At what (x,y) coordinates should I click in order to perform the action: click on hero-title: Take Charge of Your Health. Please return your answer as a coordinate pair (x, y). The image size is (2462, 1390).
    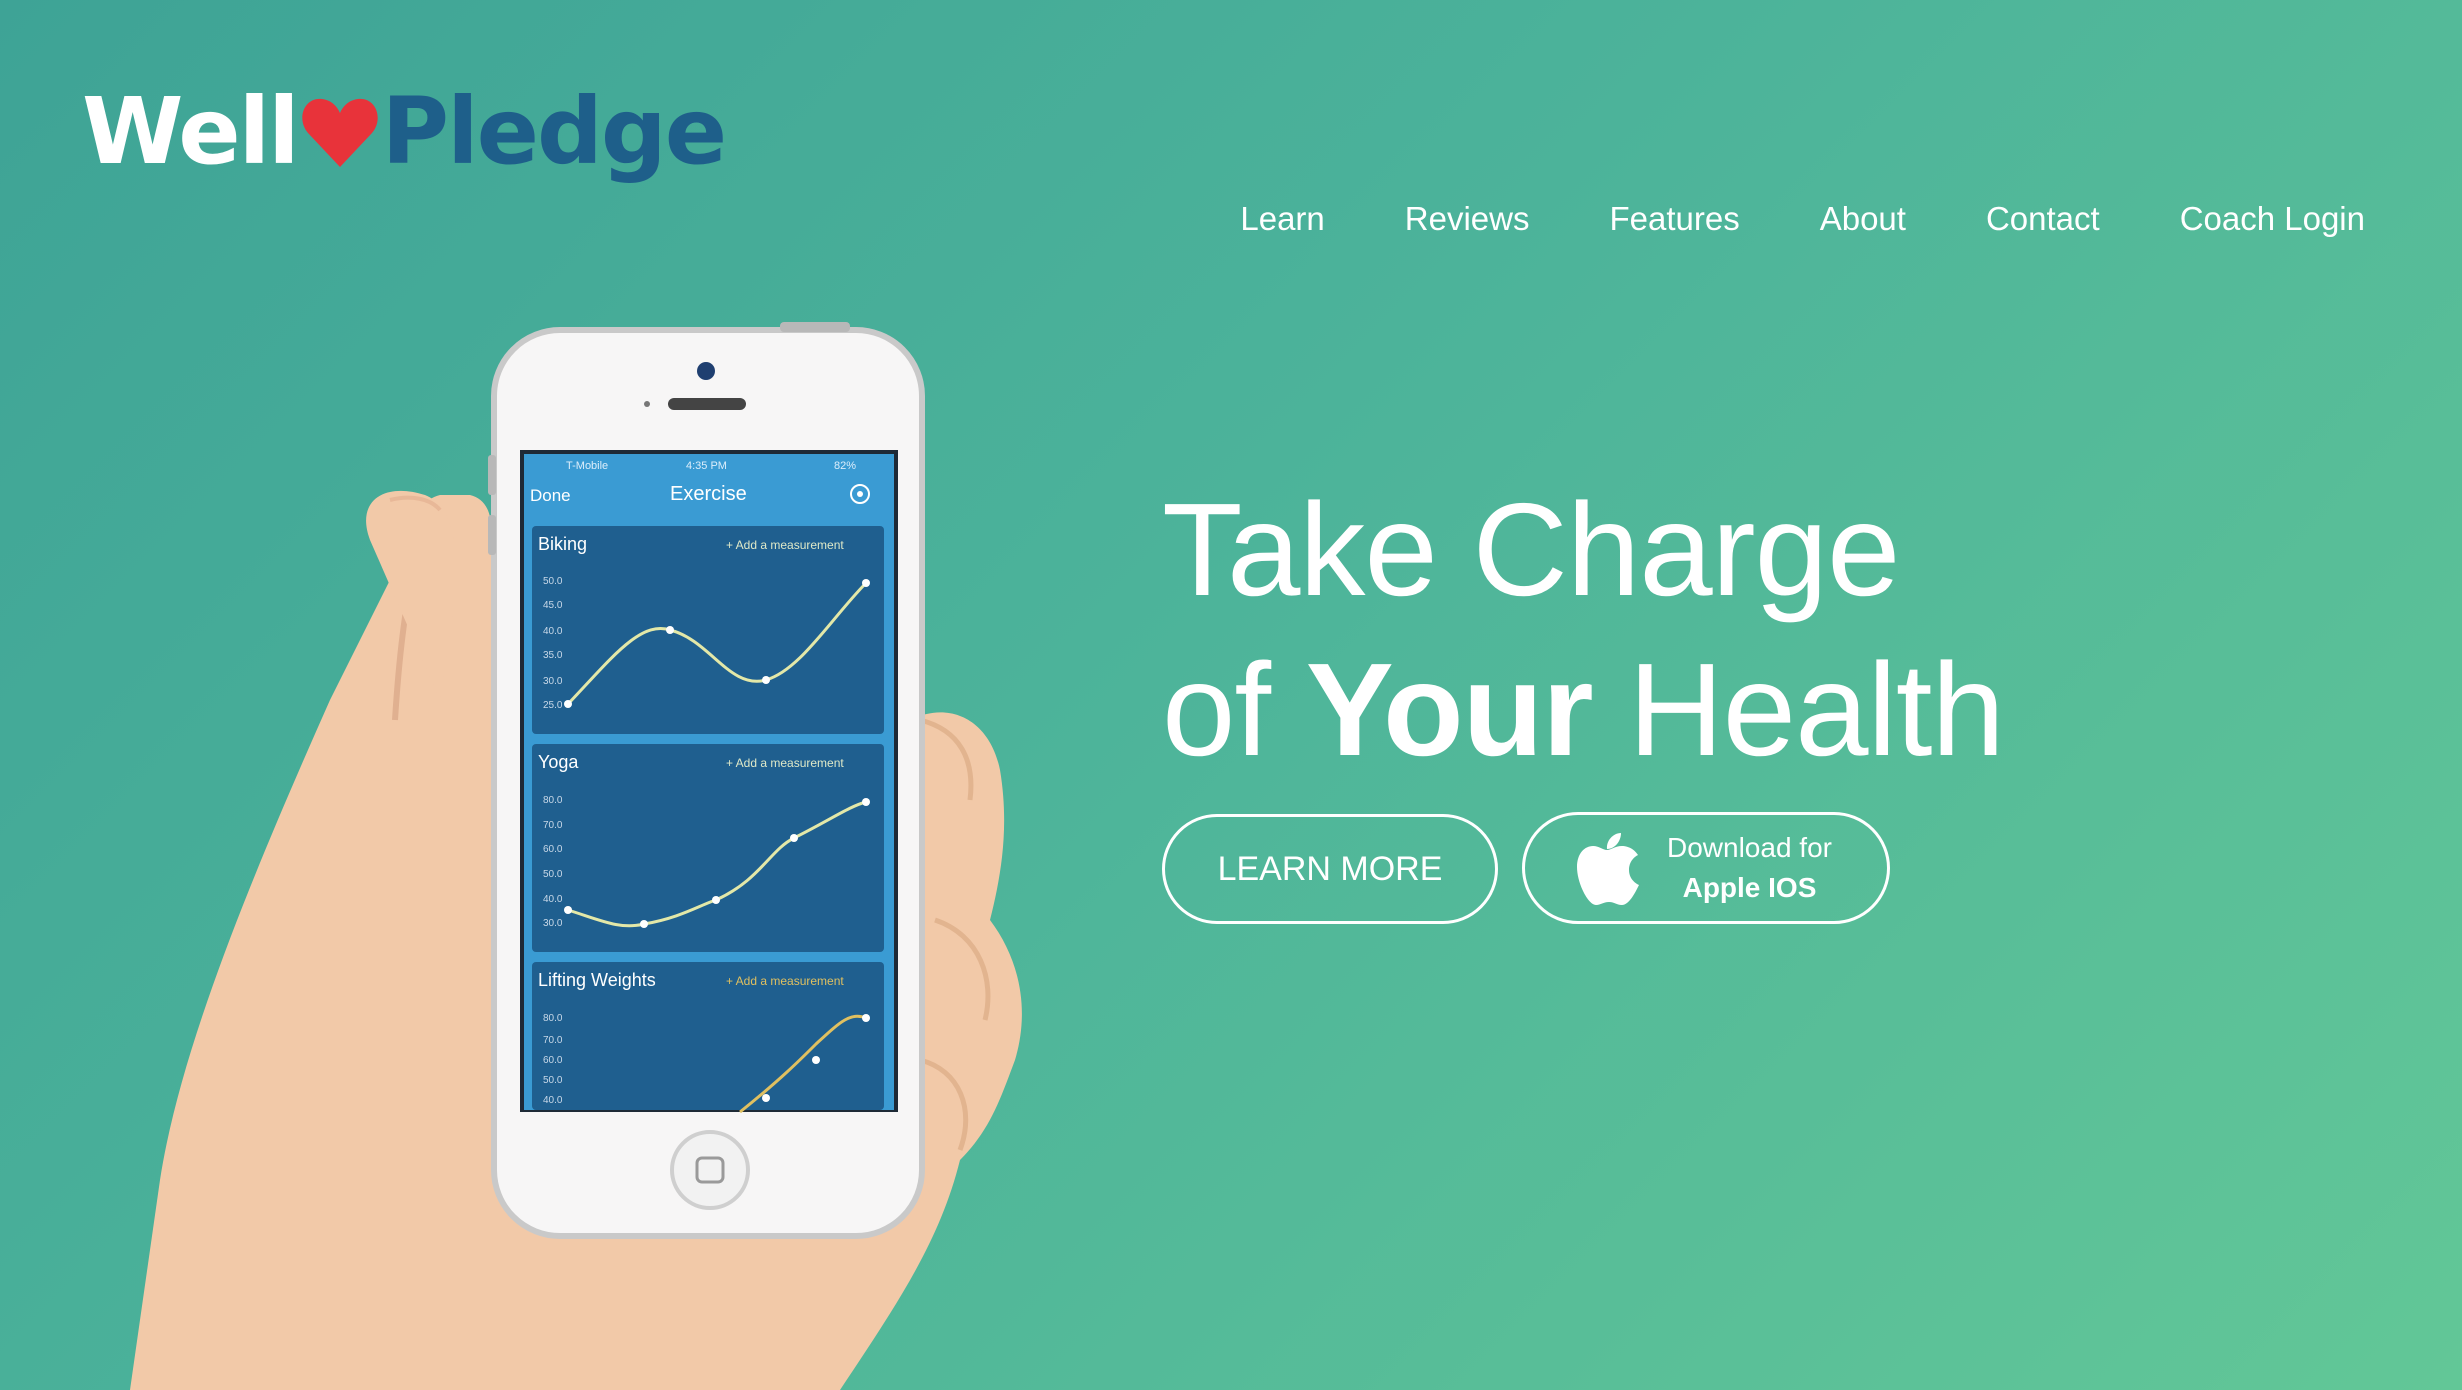
    Looking at the image, I should click on (1583, 630).